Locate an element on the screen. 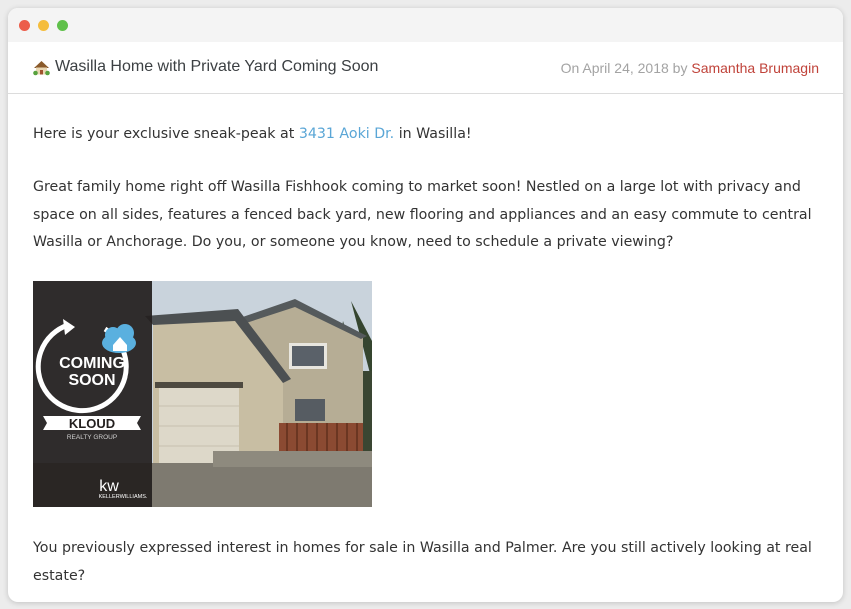 This screenshot has width=851, height=609. date-text: On April 24, 2018 by is located at coordinates (624, 68).